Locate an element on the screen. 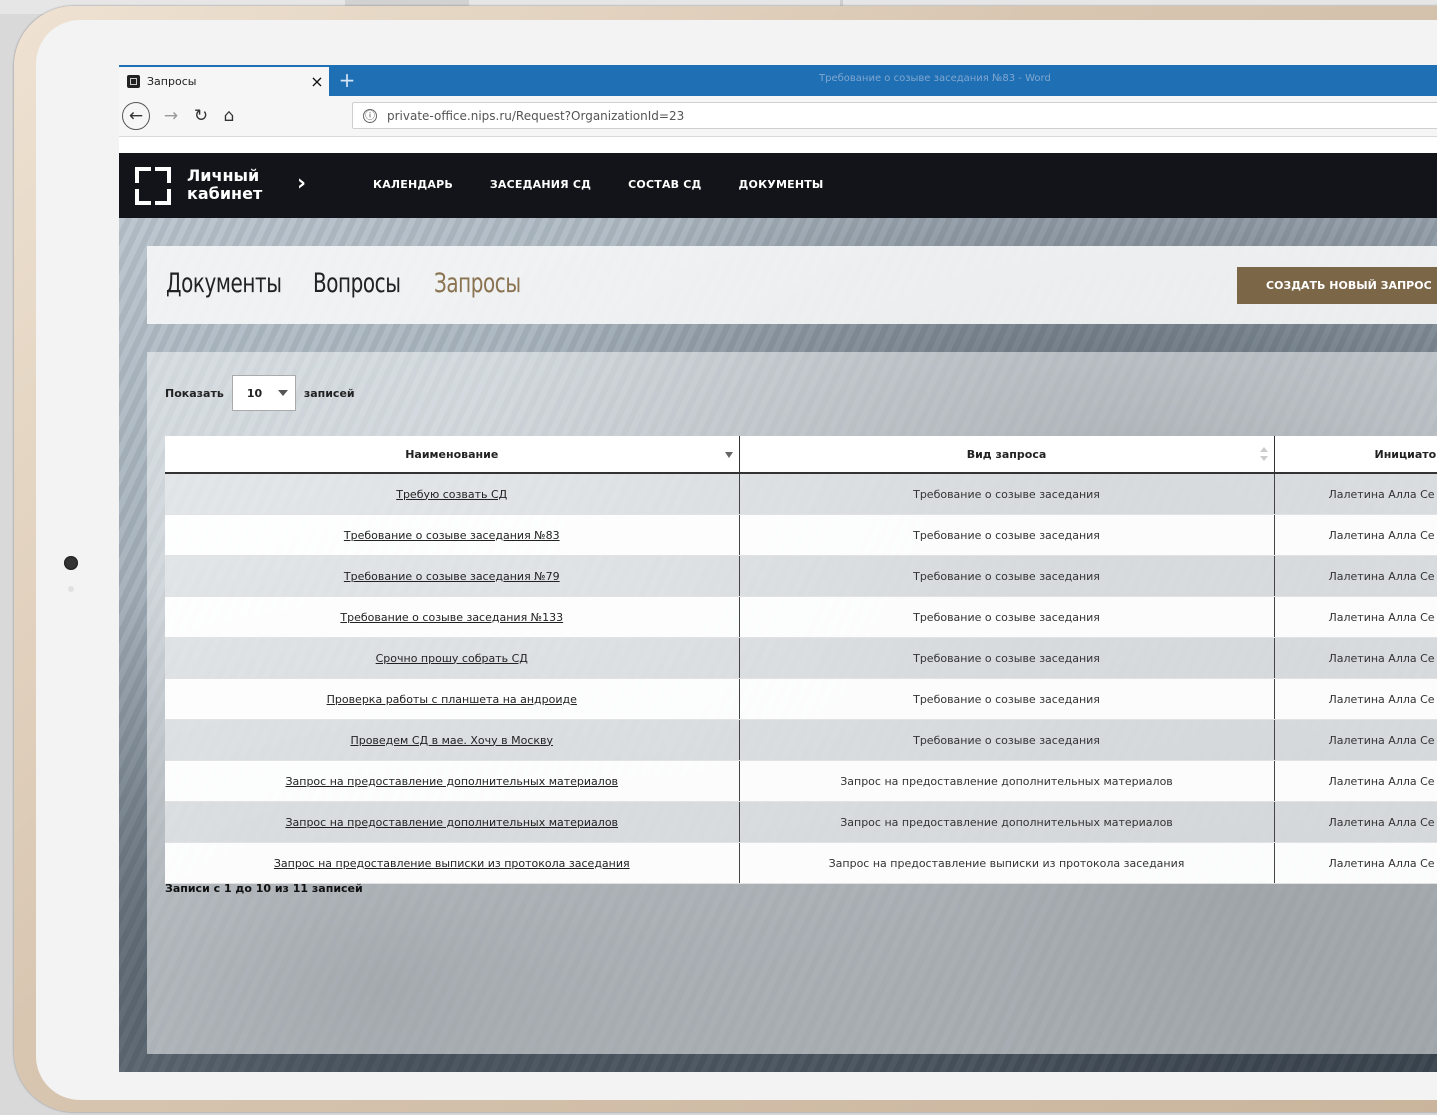 This screenshot has height=1115, width=1437. request-name-cell: Проверка работы с планшета на андроиде is located at coordinates (452, 699).